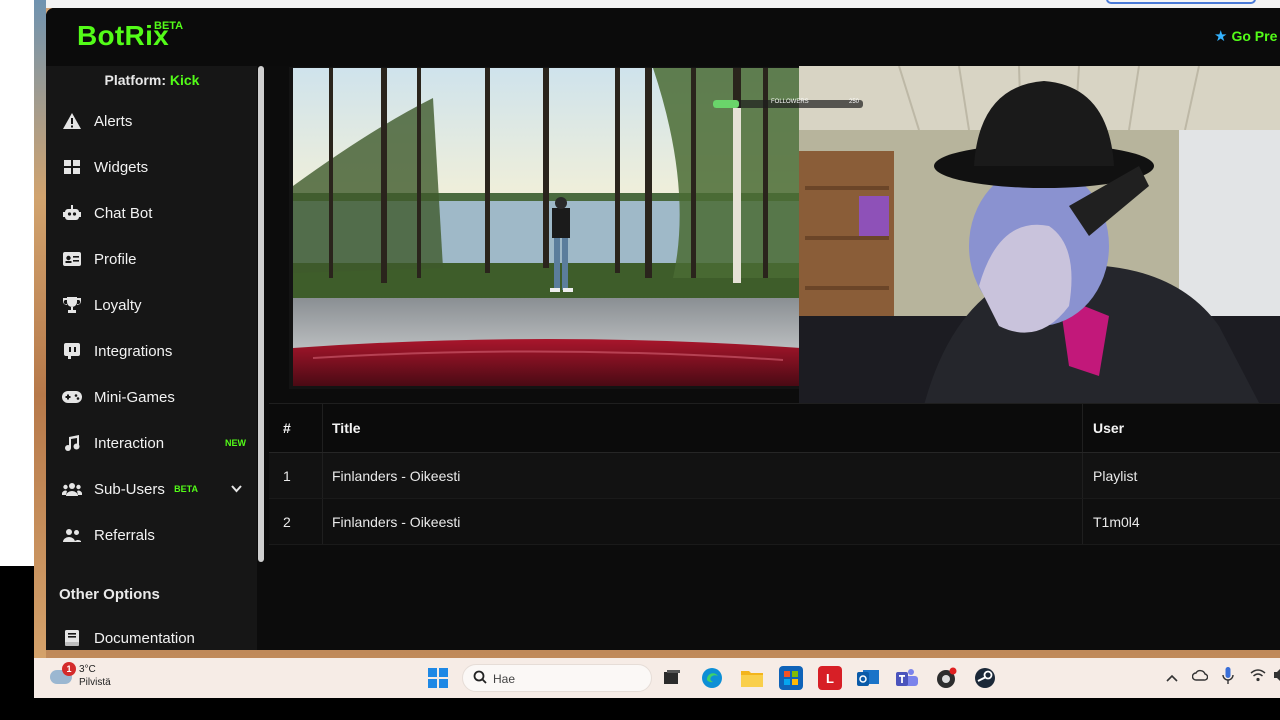  What do you see at coordinates (672, 678) in the screenshot?
I see `task-view-icon` at bounding box center [672, 678].